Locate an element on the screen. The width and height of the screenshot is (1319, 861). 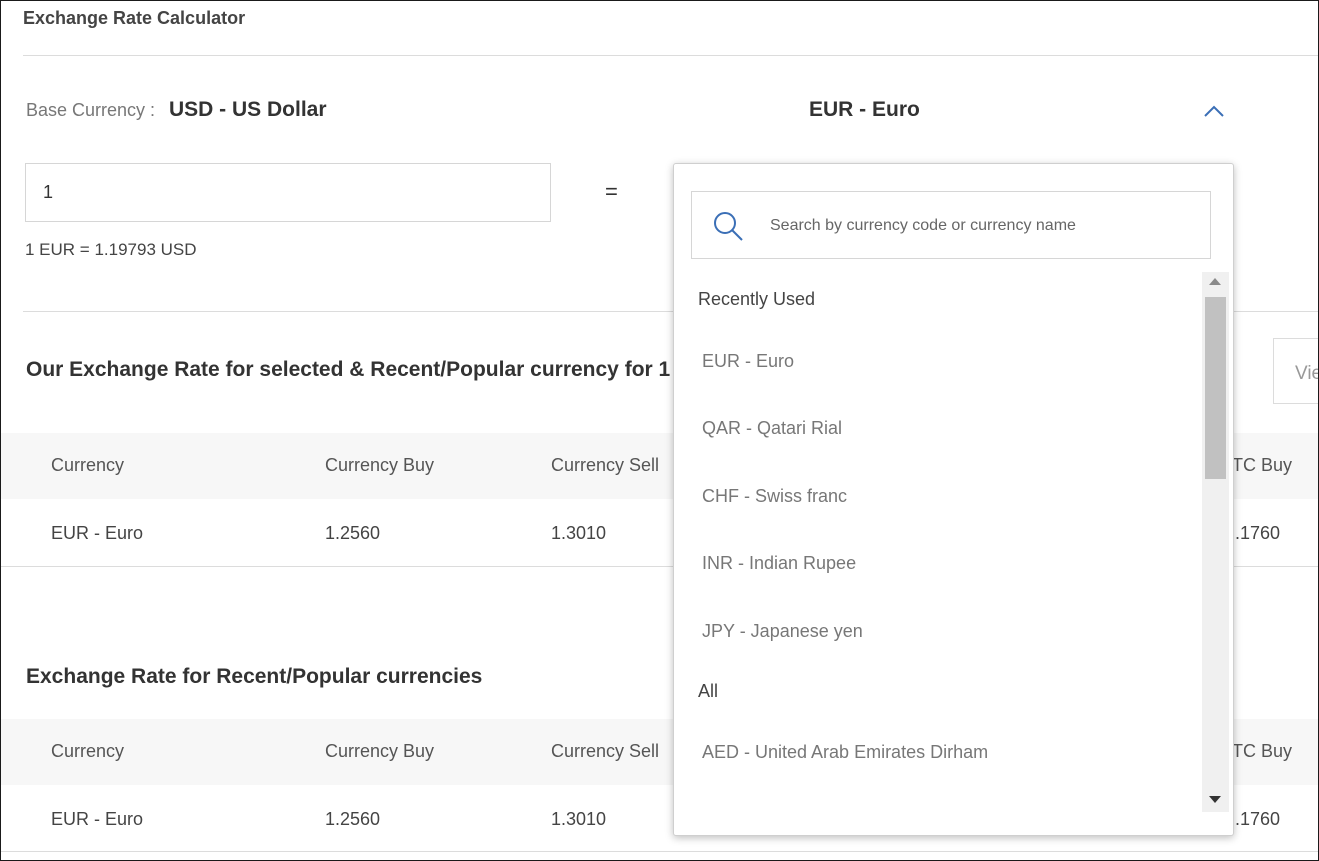
target-currency-selector: EUR - Euro is located at coordinates (864, 110).